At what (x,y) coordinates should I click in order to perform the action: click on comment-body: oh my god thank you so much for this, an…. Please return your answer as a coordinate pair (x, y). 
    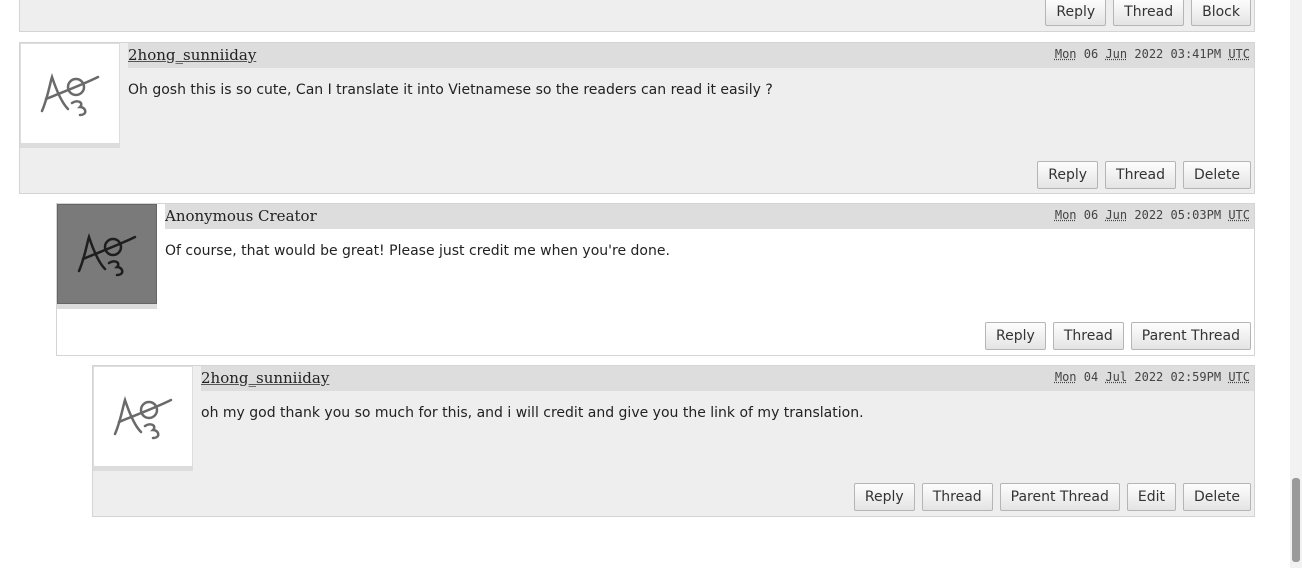
    Looking at the image, I should click on (532, 413).